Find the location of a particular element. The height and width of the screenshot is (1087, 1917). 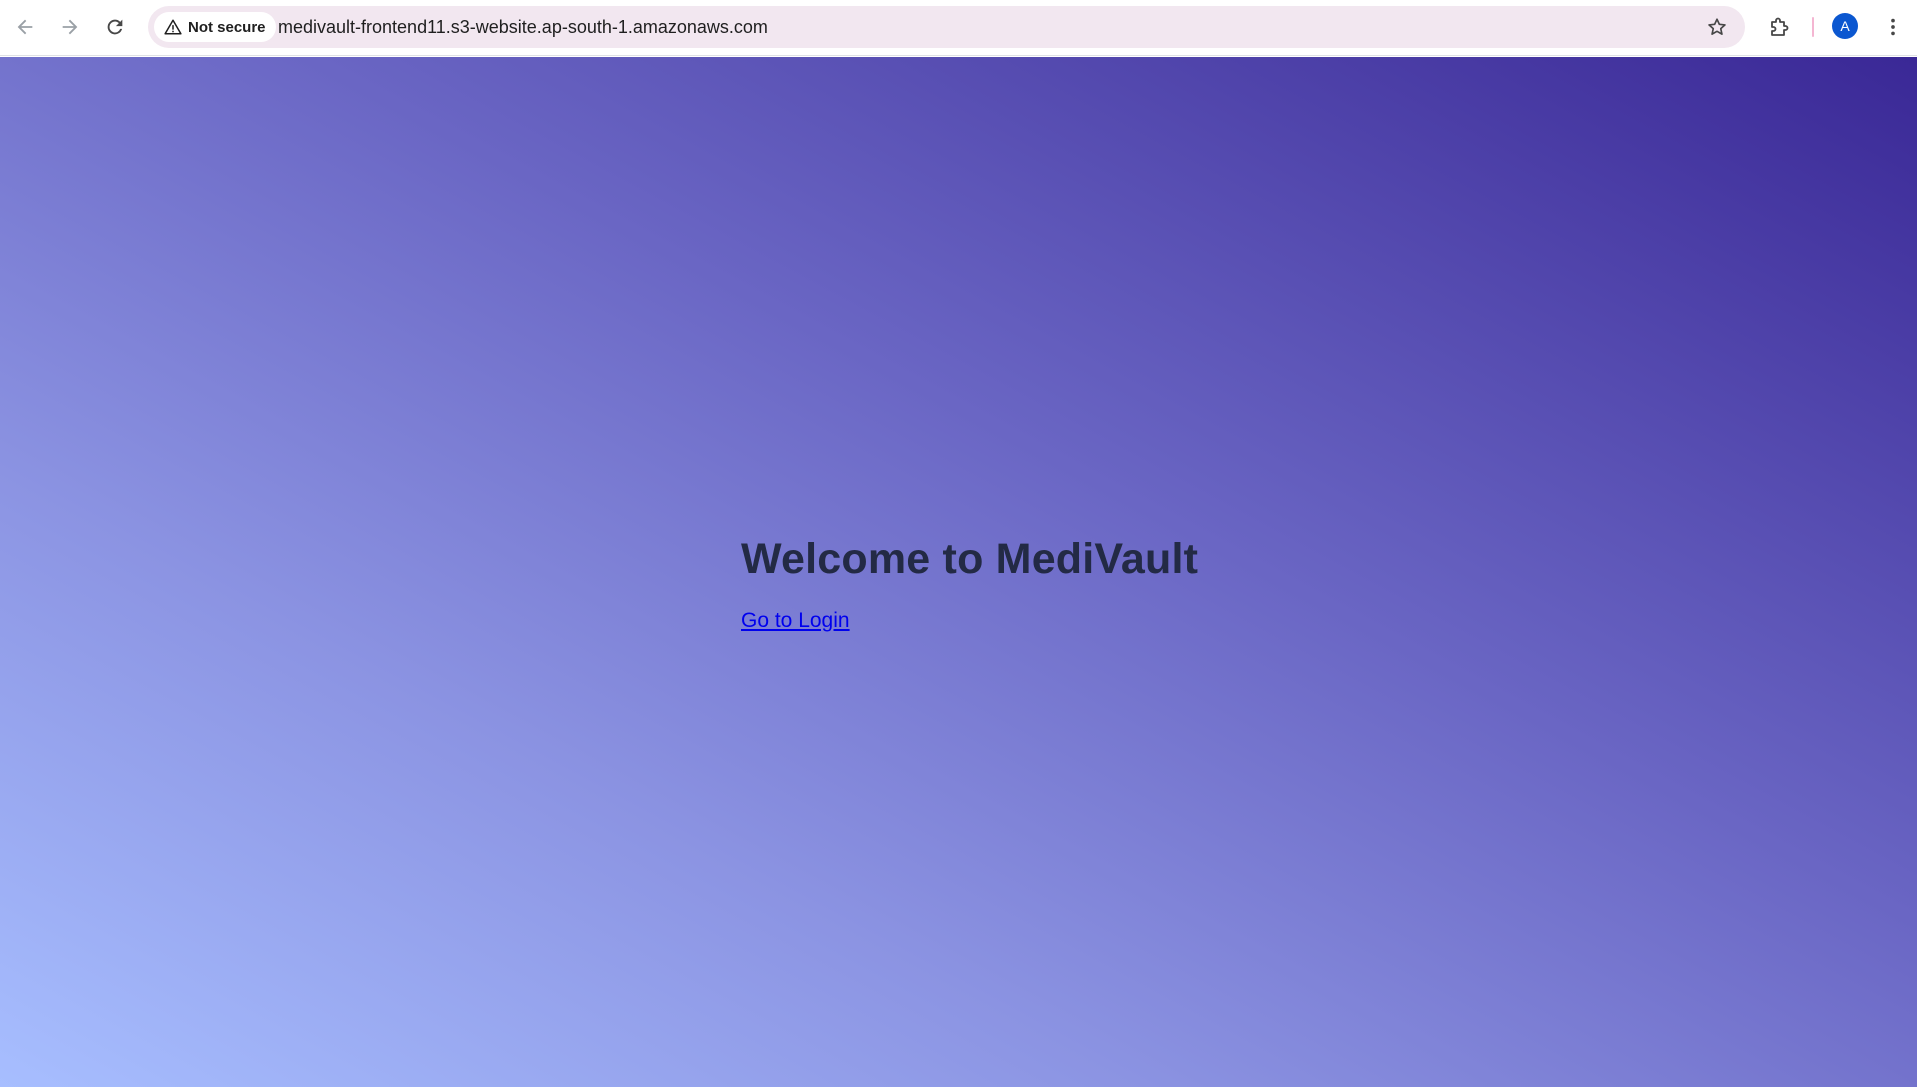

browser-menu-button is located at coordinates (1893, 27).